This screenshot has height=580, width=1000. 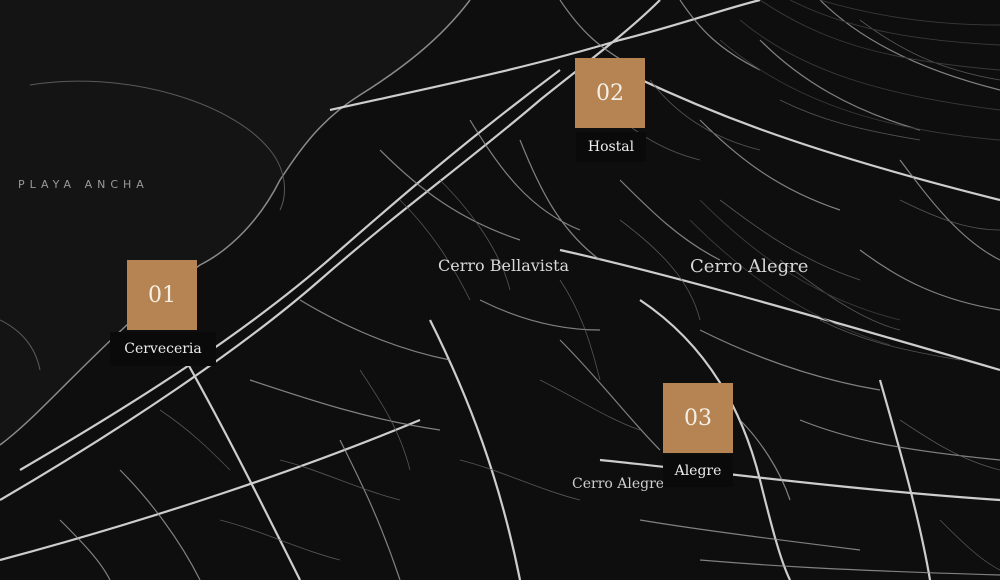 I want to click on area-label-lower: Cerro Alegre, so click(x=618, y=484).